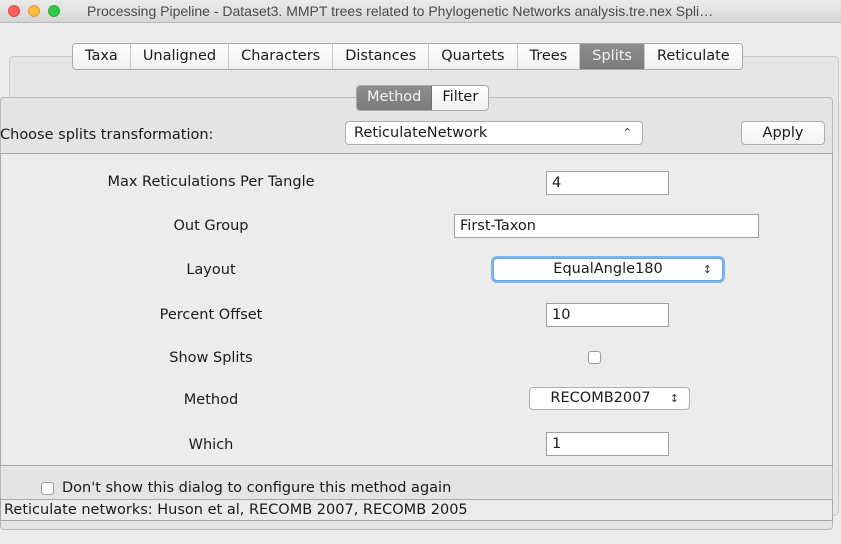  I want to click on transformation-select-value: ReticulateNetwork, so click(421, 133).